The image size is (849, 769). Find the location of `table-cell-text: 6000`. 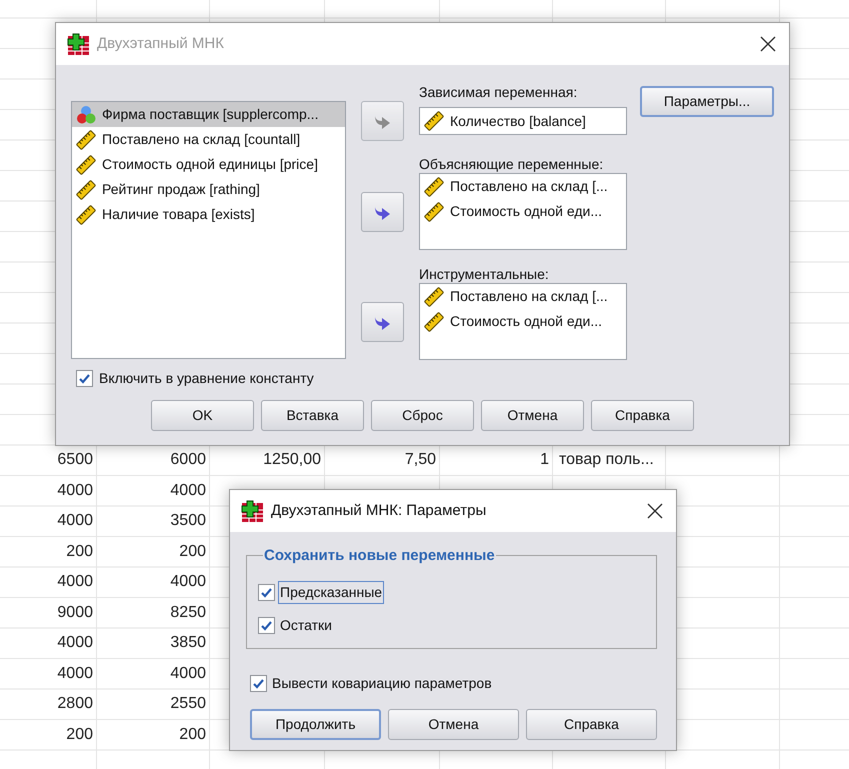

table-cell-text: 6000 is located at coordinates (188, 460).